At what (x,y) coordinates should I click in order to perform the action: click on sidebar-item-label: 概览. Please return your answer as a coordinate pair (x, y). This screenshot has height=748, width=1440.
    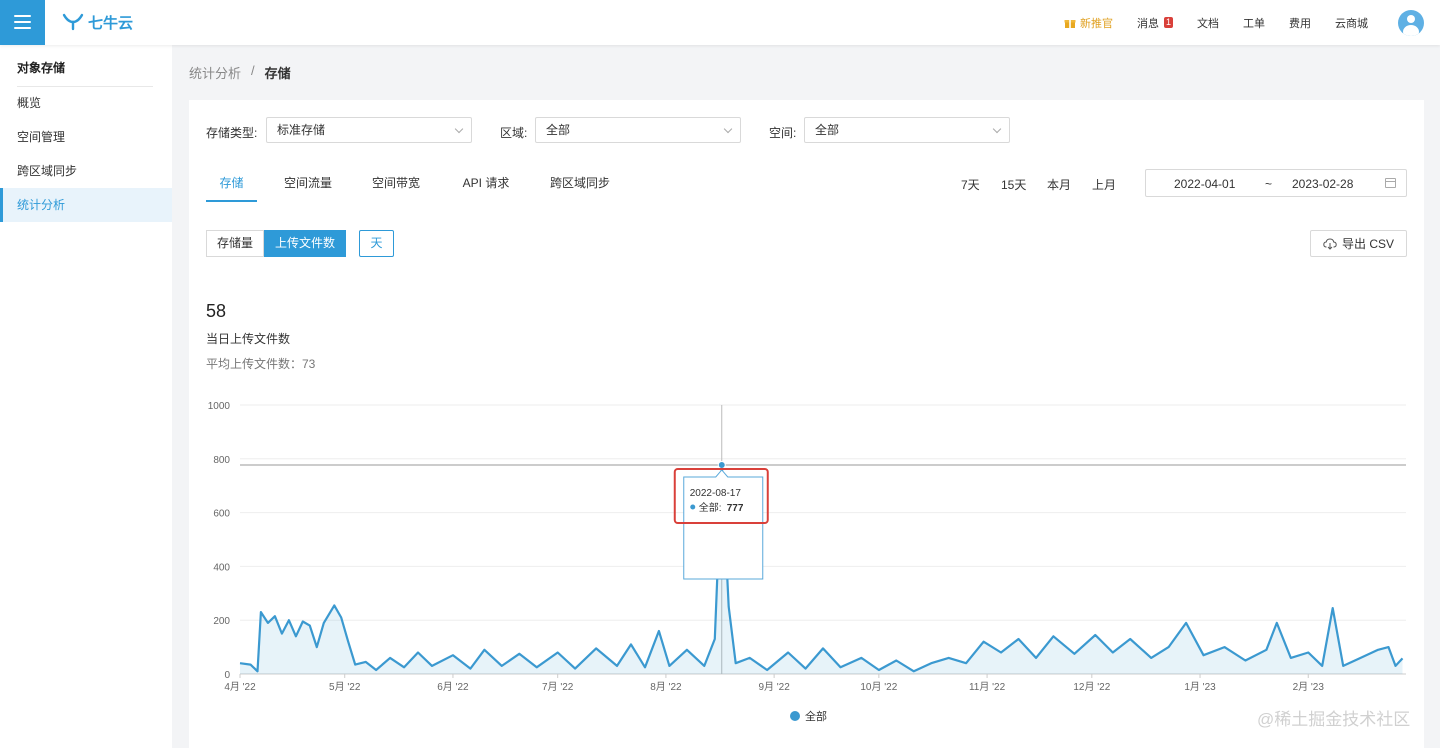
    Looking at the image, I should click on (29, 103).